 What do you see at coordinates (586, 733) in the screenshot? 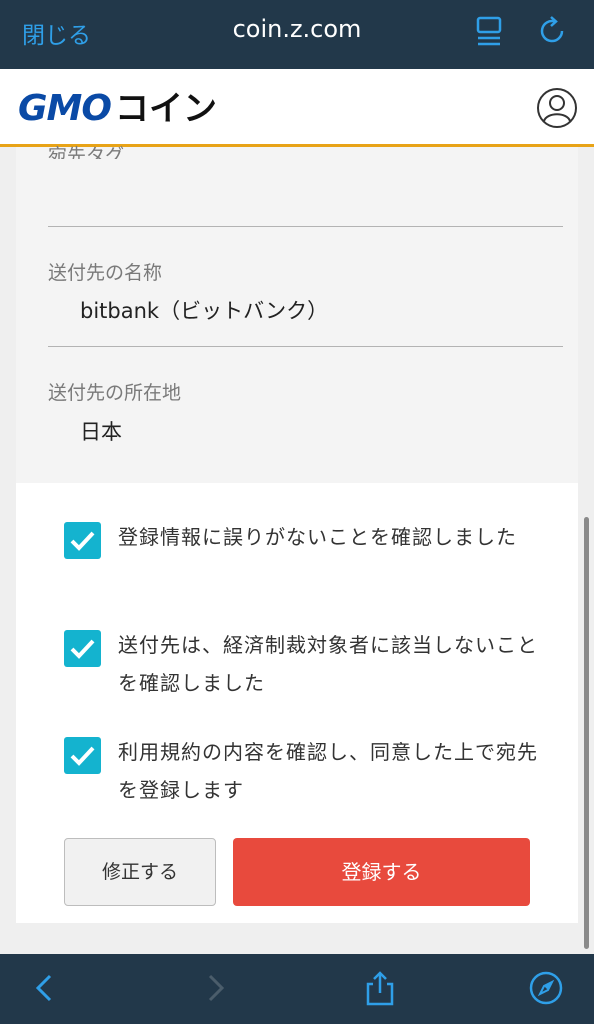
I see `scrollbar` at bounding box center [586, 733].